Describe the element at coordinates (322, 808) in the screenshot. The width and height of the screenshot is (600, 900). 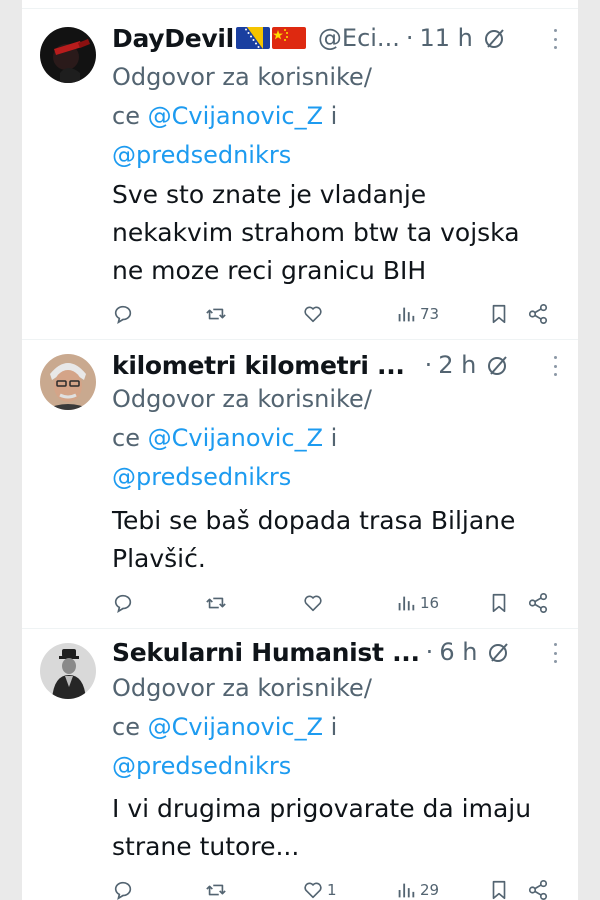
I see `tweet-text-line: I vi drugima prigovarate da imaju` at that location.